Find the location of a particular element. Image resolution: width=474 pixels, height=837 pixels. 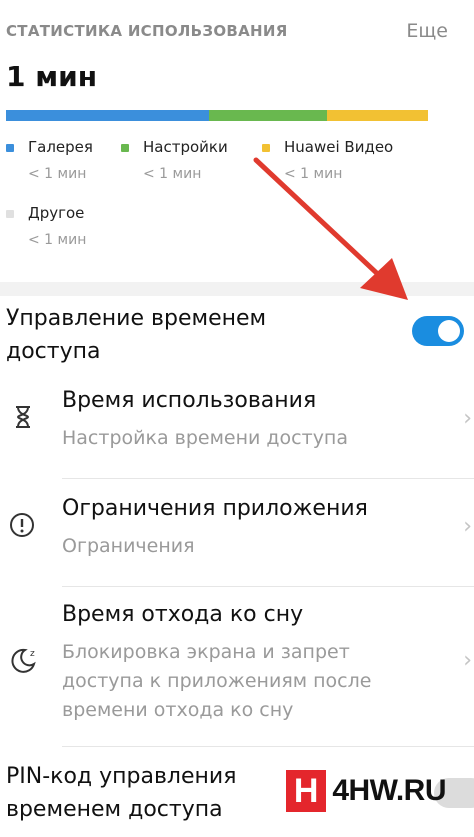

menu-item-title: Время использования is located at coordinates (189, 400).